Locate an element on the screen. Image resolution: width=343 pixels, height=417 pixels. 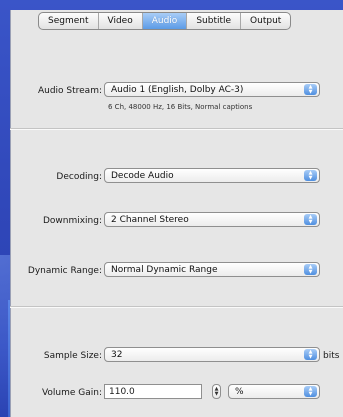
stepper-down-icon: ▼ is located at coordinates (216, 393).